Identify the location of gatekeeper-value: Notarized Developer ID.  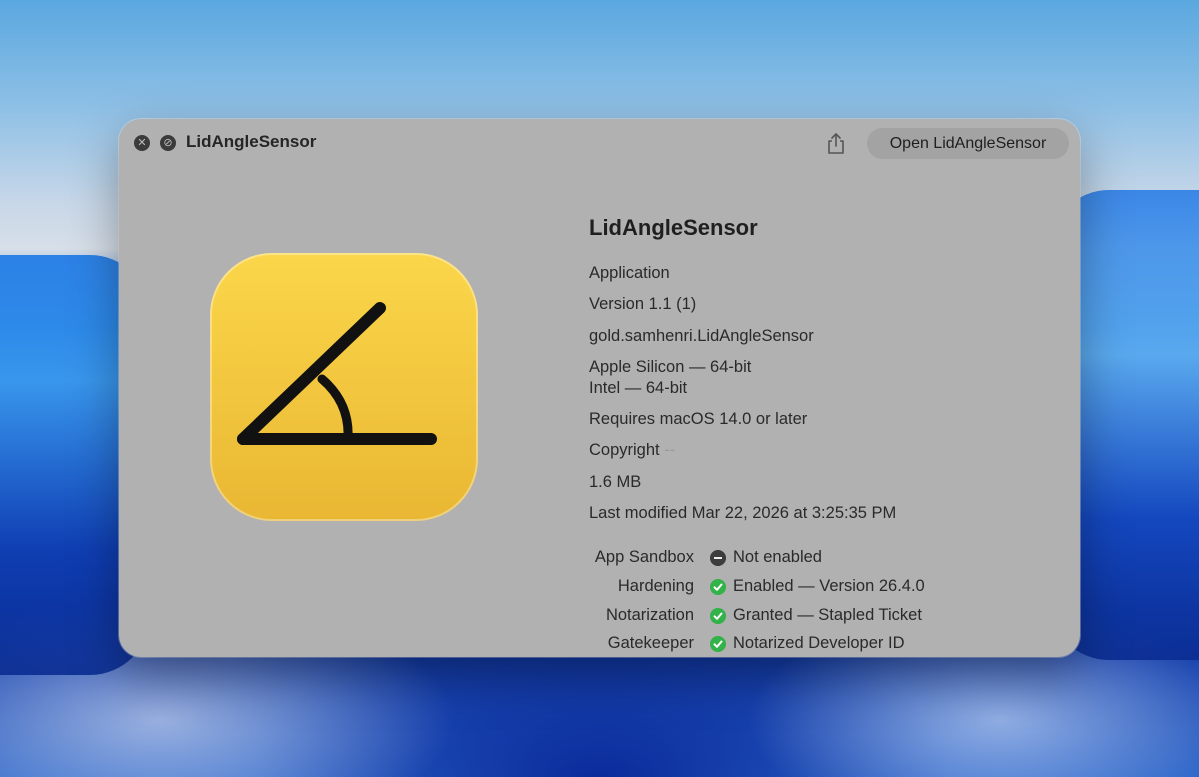
(807, 643).